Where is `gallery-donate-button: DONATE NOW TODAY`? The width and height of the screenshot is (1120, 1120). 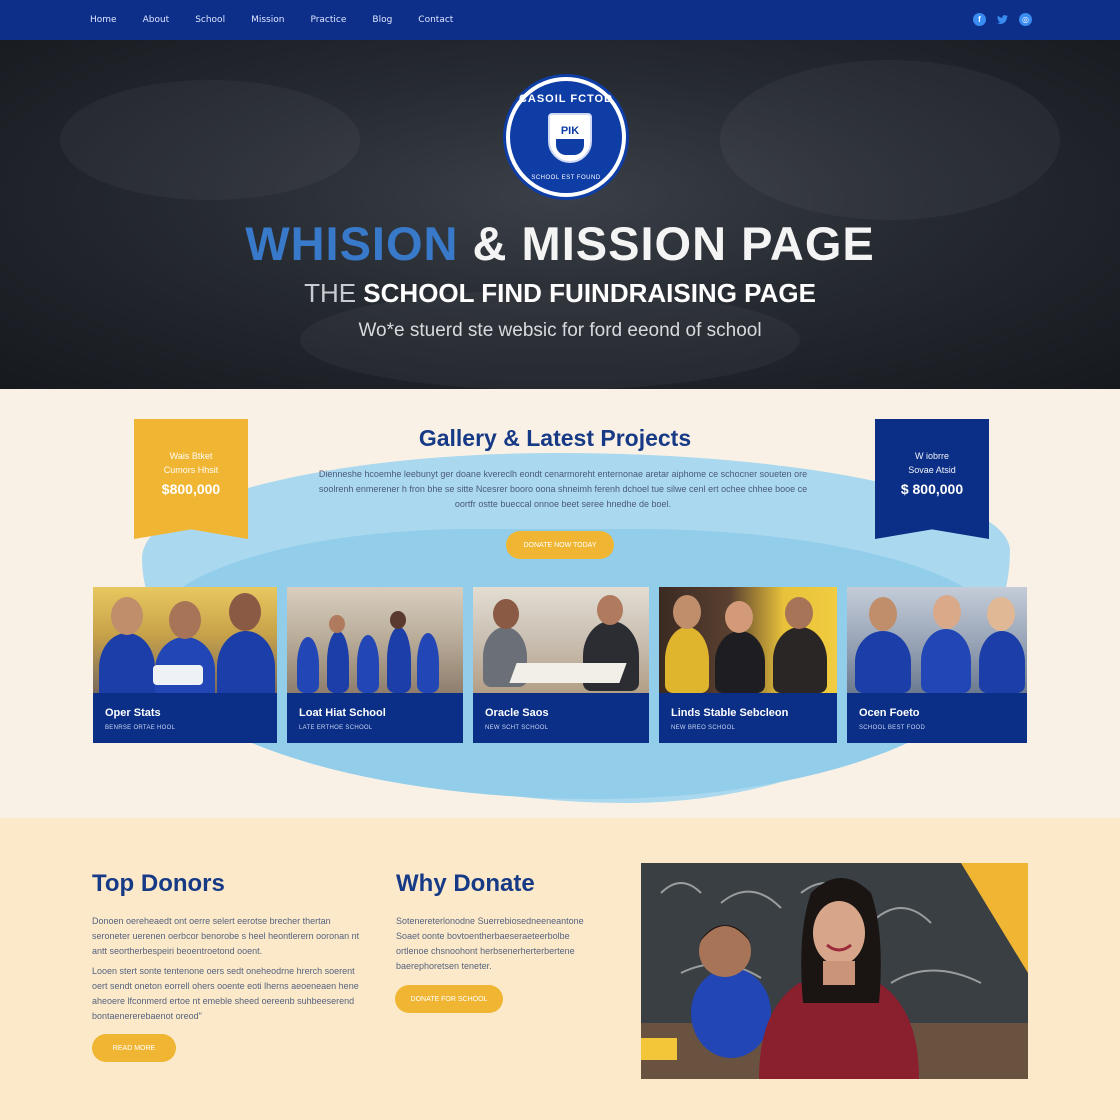
gallery-donate-button: DONATE NOW TODAY is located at coordinates (560, 545).